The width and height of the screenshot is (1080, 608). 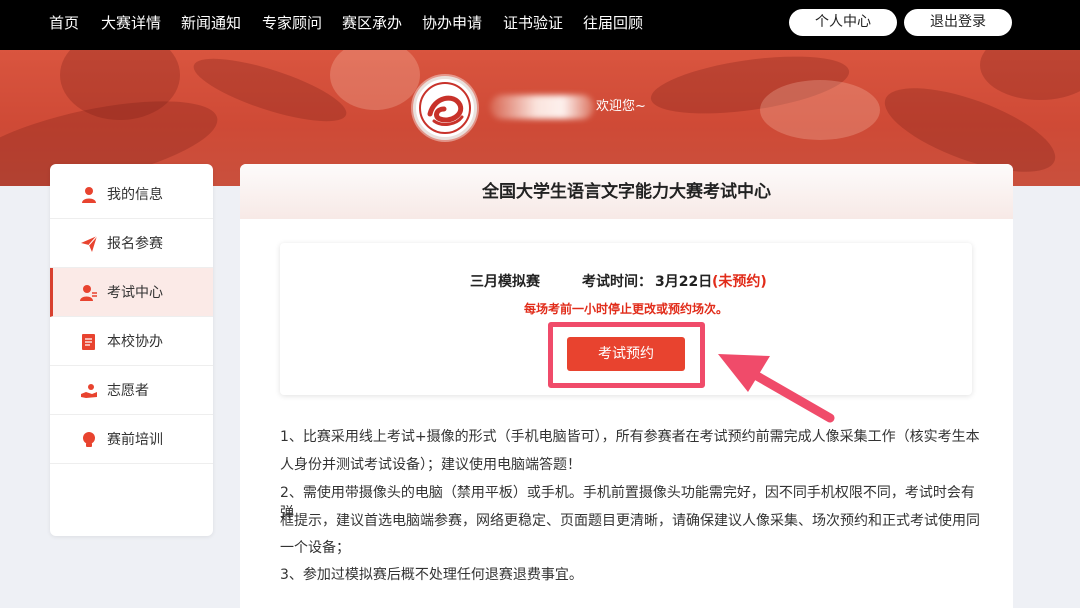 What do you see at coordinates (452, 23) in the screenshot?
I see `nav-link-co-host-application: 协办申请` at bounding box center [452, 23].